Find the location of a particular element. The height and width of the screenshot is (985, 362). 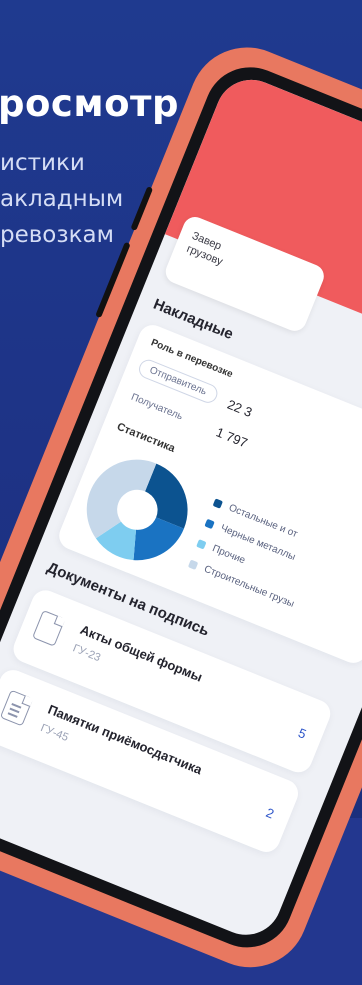

hero-card-text: Завер грузову is located at coordinates (207, 249).